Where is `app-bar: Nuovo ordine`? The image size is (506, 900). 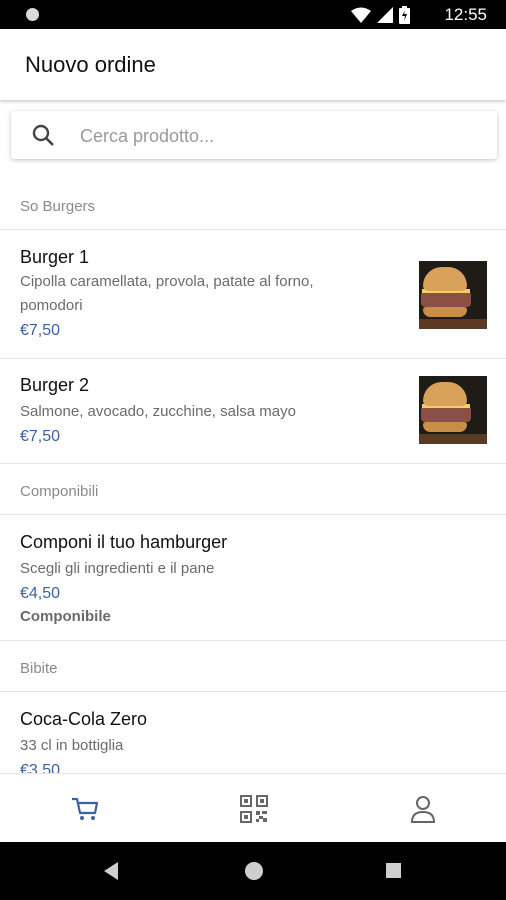
app-bar: Nuovo ordine is located at coordinates (253, 64).